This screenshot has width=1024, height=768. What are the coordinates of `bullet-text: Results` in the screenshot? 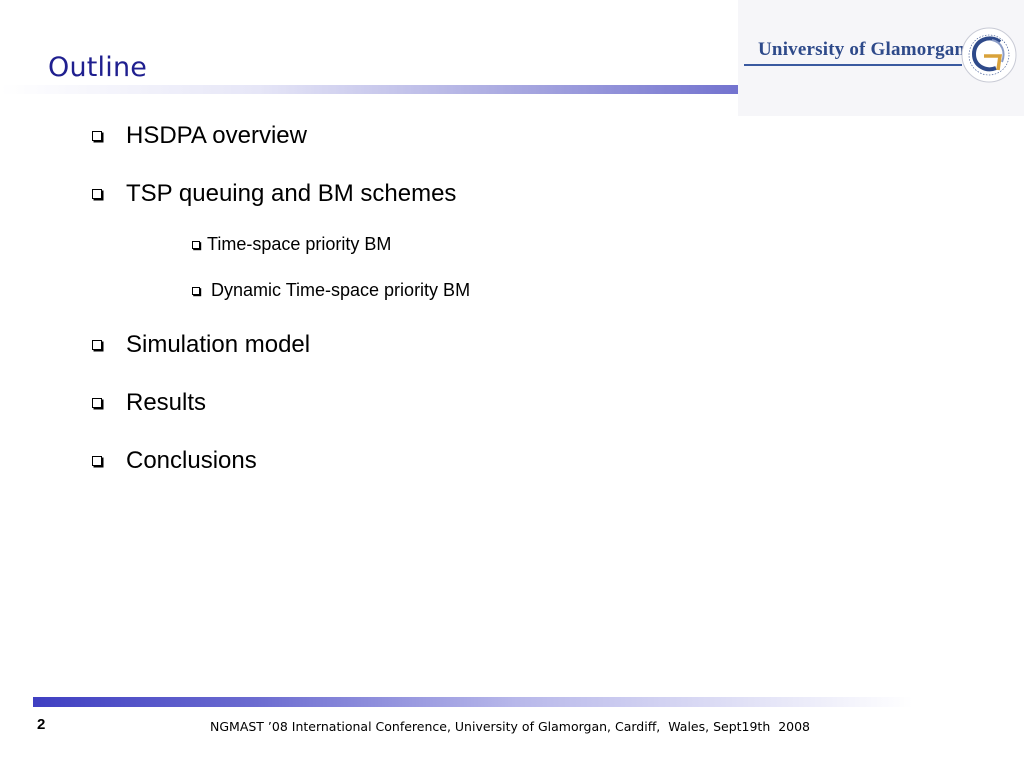 It's located at (166, 402).